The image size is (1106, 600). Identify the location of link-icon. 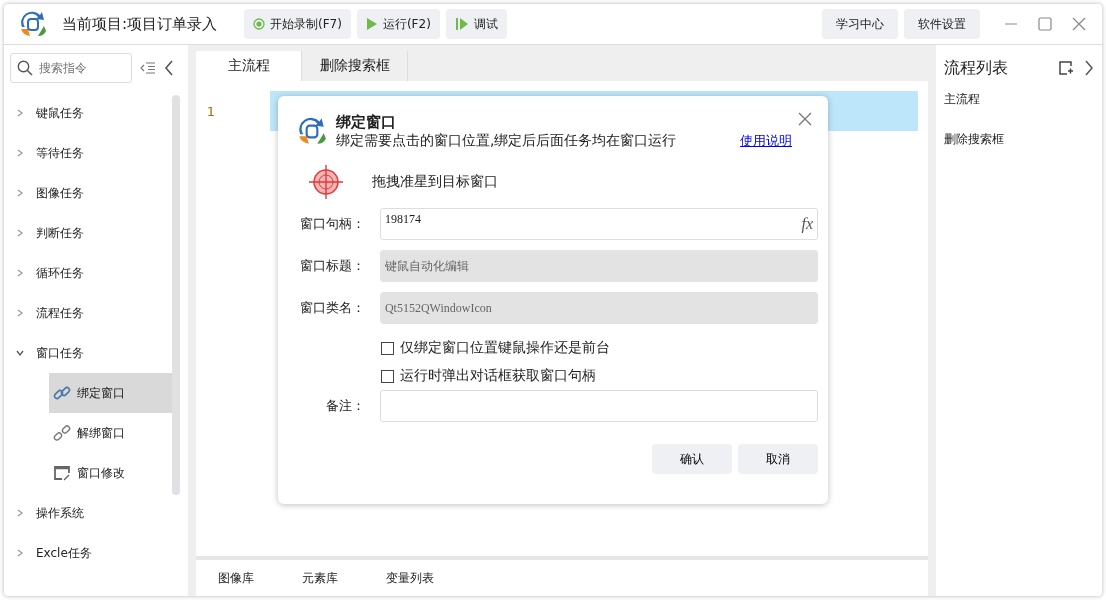
(62, 393).